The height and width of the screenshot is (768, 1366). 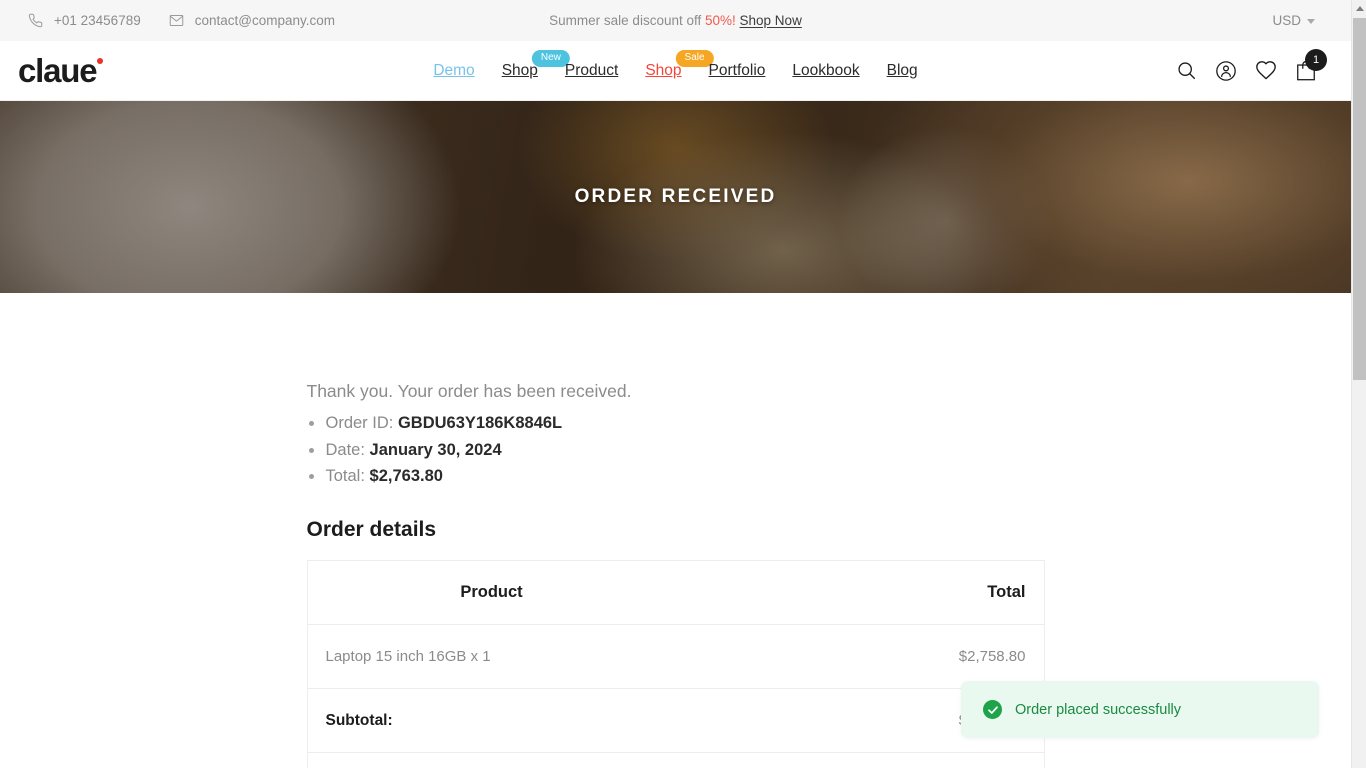 I want to click on order-details-heading: Order details, so click(x=371, y=530).